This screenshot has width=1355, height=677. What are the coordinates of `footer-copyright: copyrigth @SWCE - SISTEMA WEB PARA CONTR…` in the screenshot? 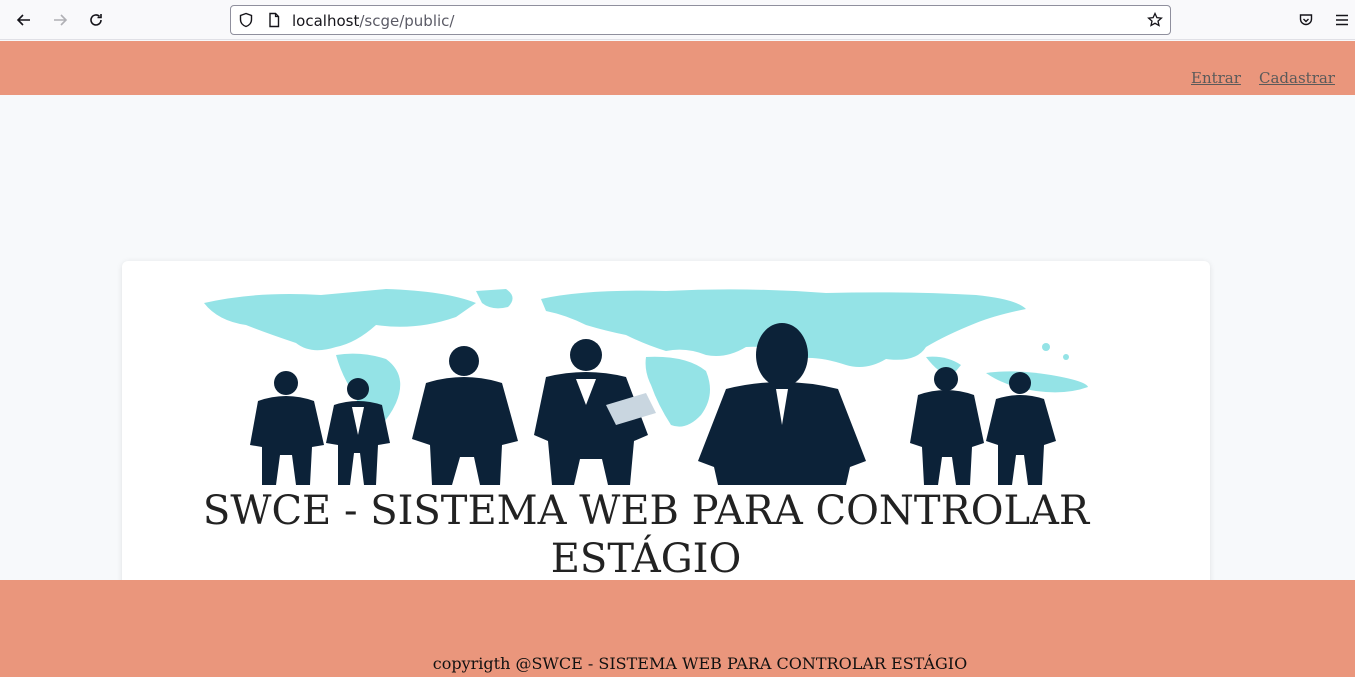 It's located at (700, 663).